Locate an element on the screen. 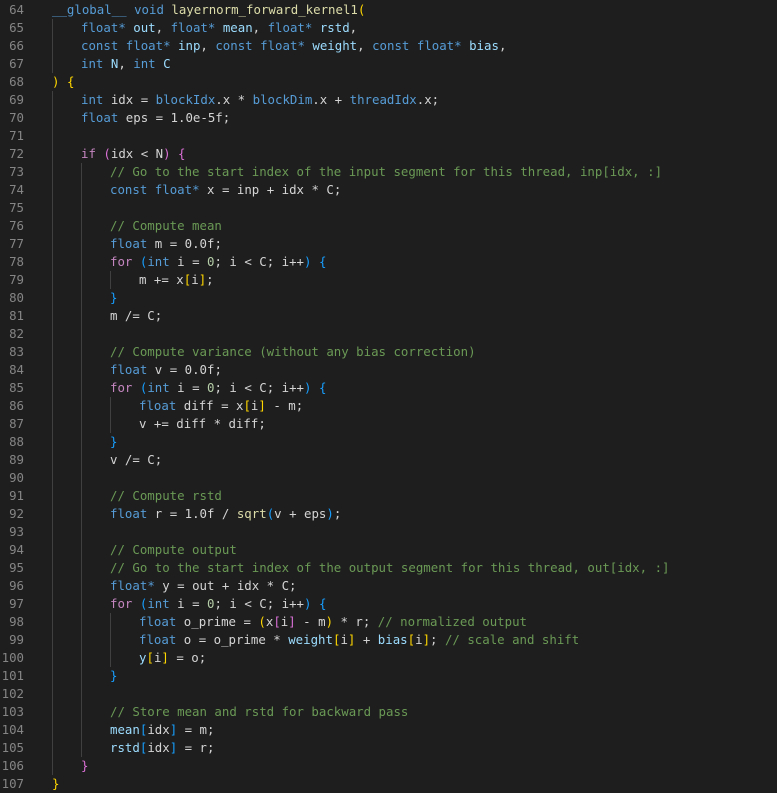 The image size is (777, 793). code-line: 97 for (int i = 0; i < C; i++) { is located at coordinates (388, 604).